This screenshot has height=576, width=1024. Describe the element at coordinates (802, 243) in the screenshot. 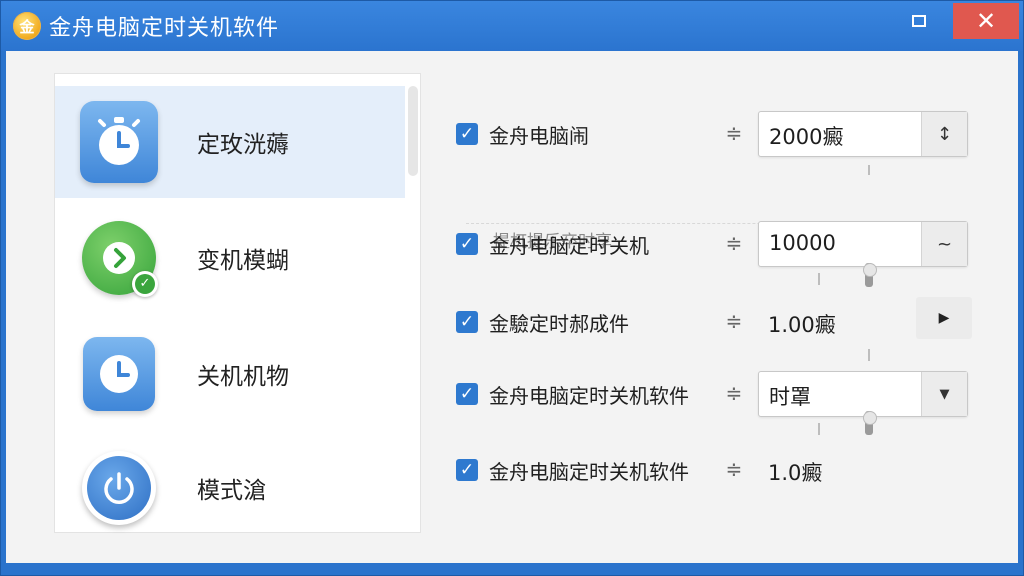

I see `spinner-value: 10000` at that location.